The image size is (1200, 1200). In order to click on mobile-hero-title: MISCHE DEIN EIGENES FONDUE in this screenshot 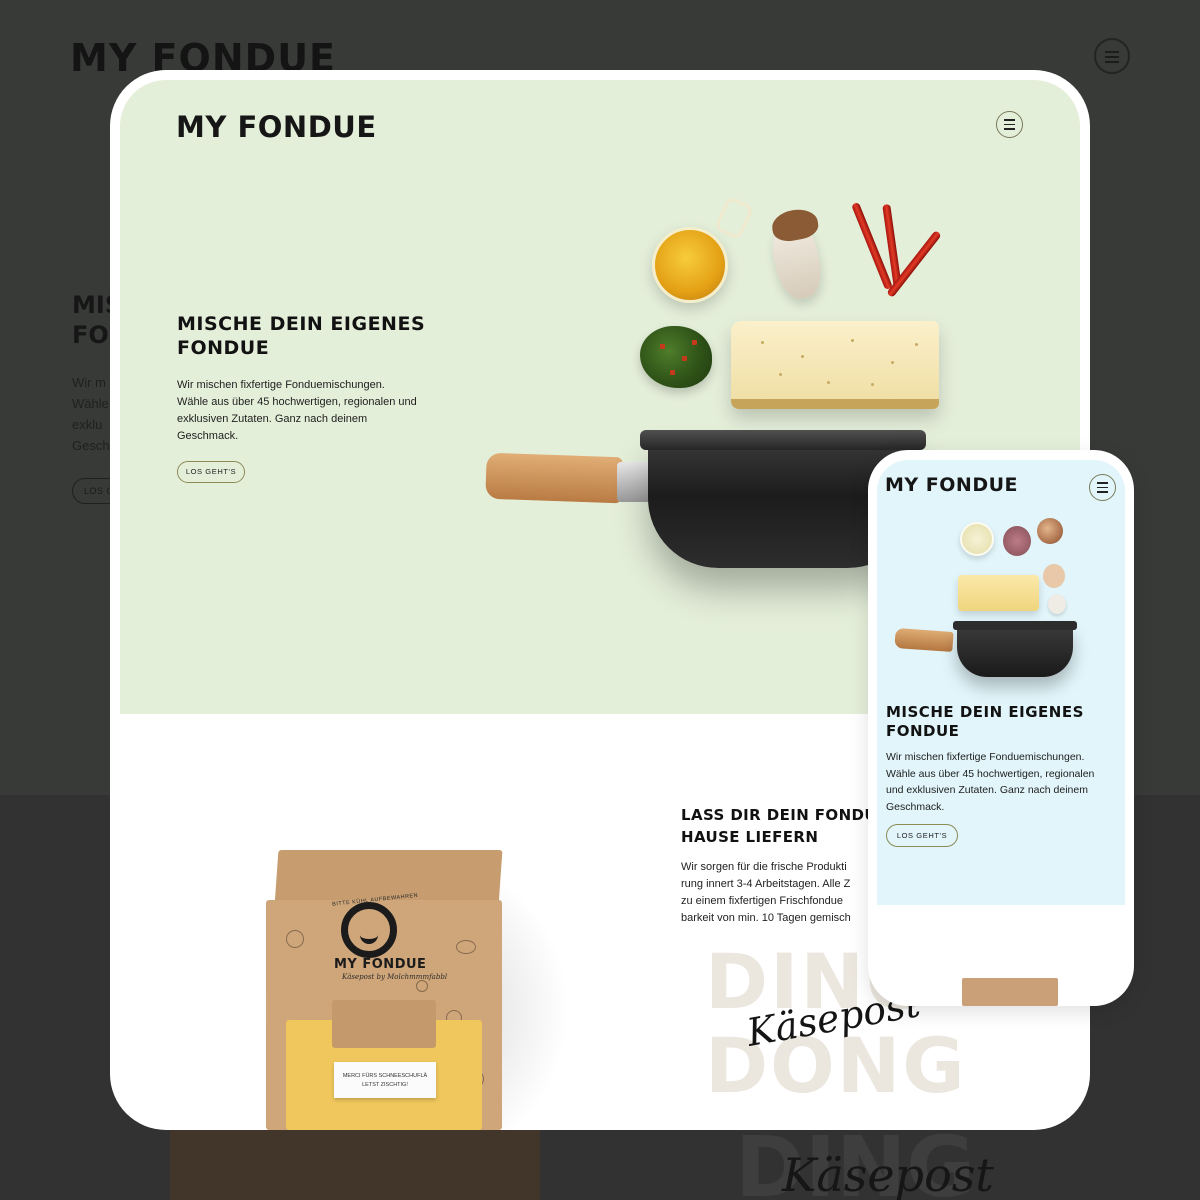, I will do `click(985, 721)`.